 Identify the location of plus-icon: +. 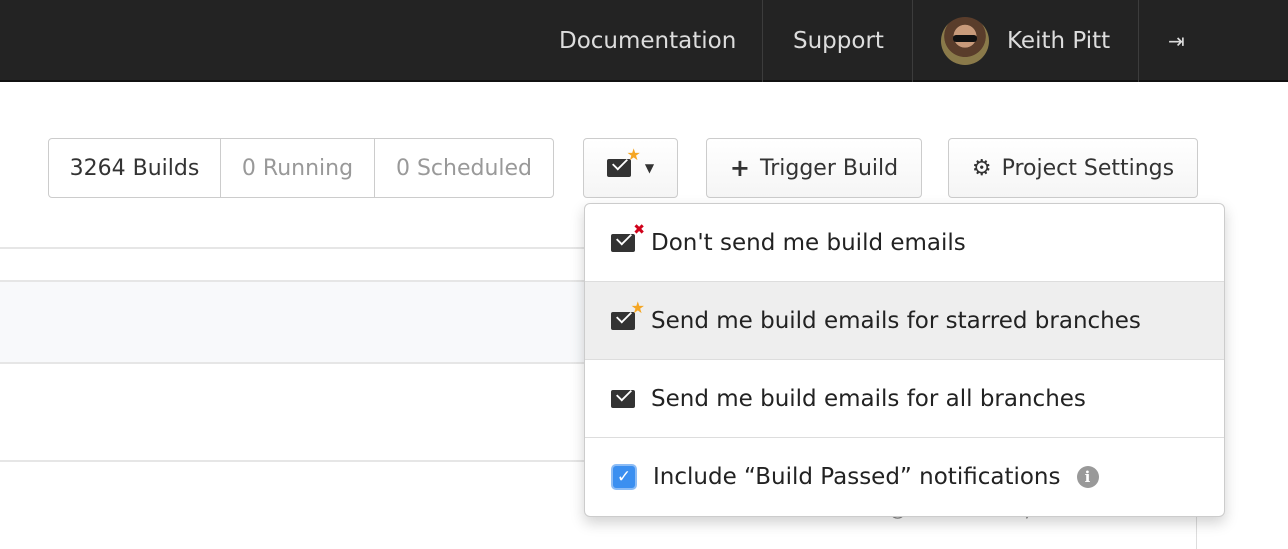
(739, 168).